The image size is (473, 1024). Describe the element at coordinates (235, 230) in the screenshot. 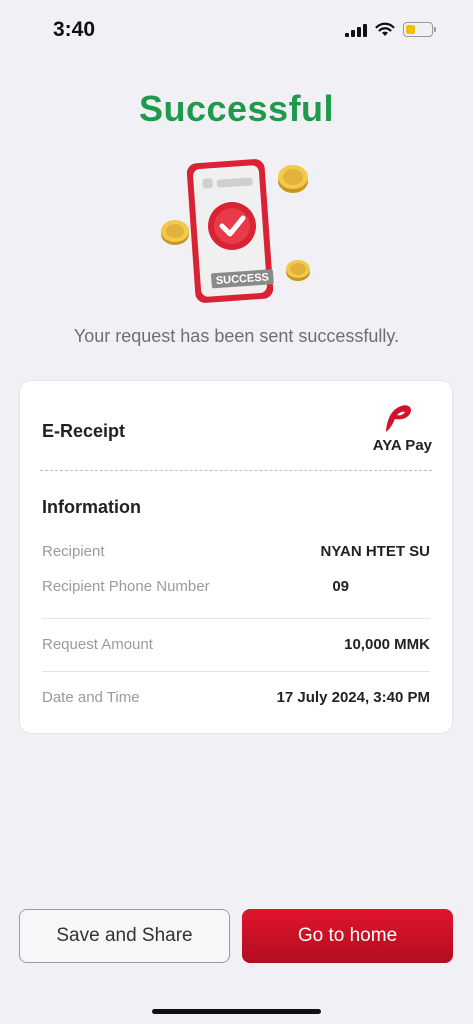

I see `success-illustration: SUCCESS` at that location.